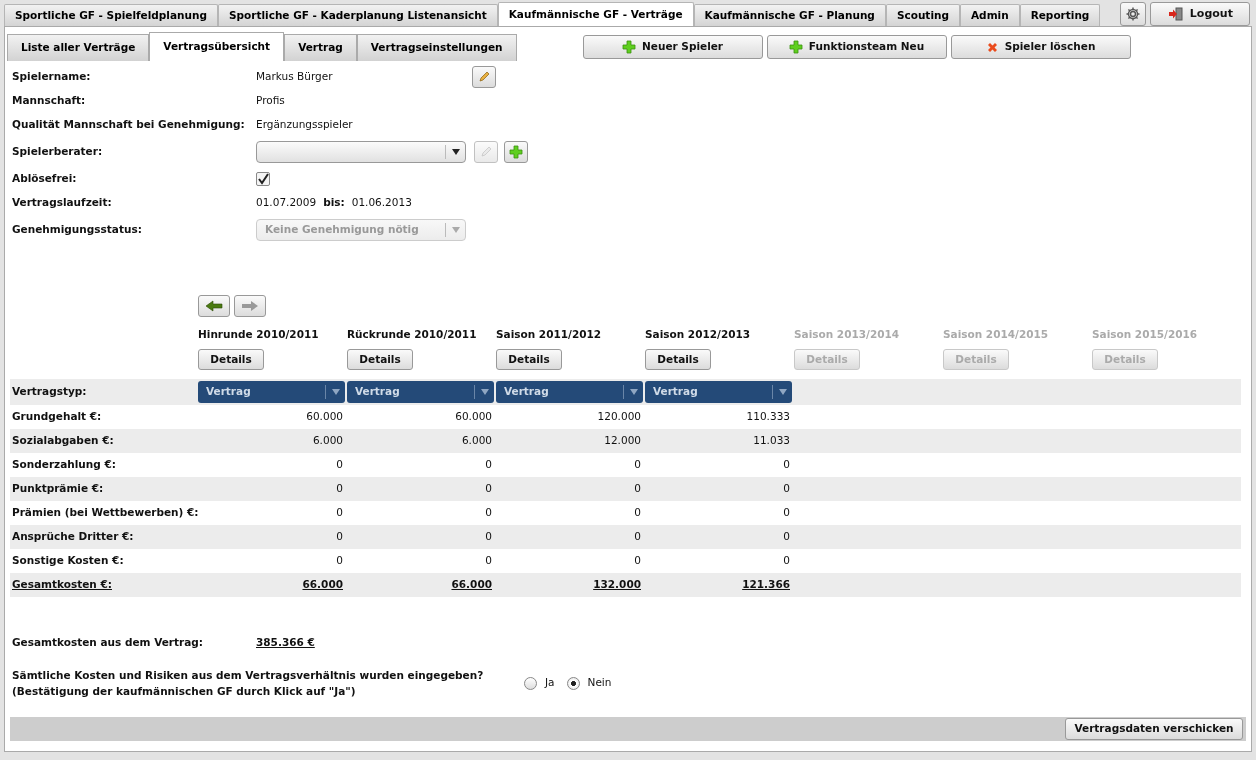 Image resolution: width=1256 pixels, height=760 pixels. Describe the element at coordinates (1060, 15) in the screenshot. I see `main-tab: Reporting` at that location.